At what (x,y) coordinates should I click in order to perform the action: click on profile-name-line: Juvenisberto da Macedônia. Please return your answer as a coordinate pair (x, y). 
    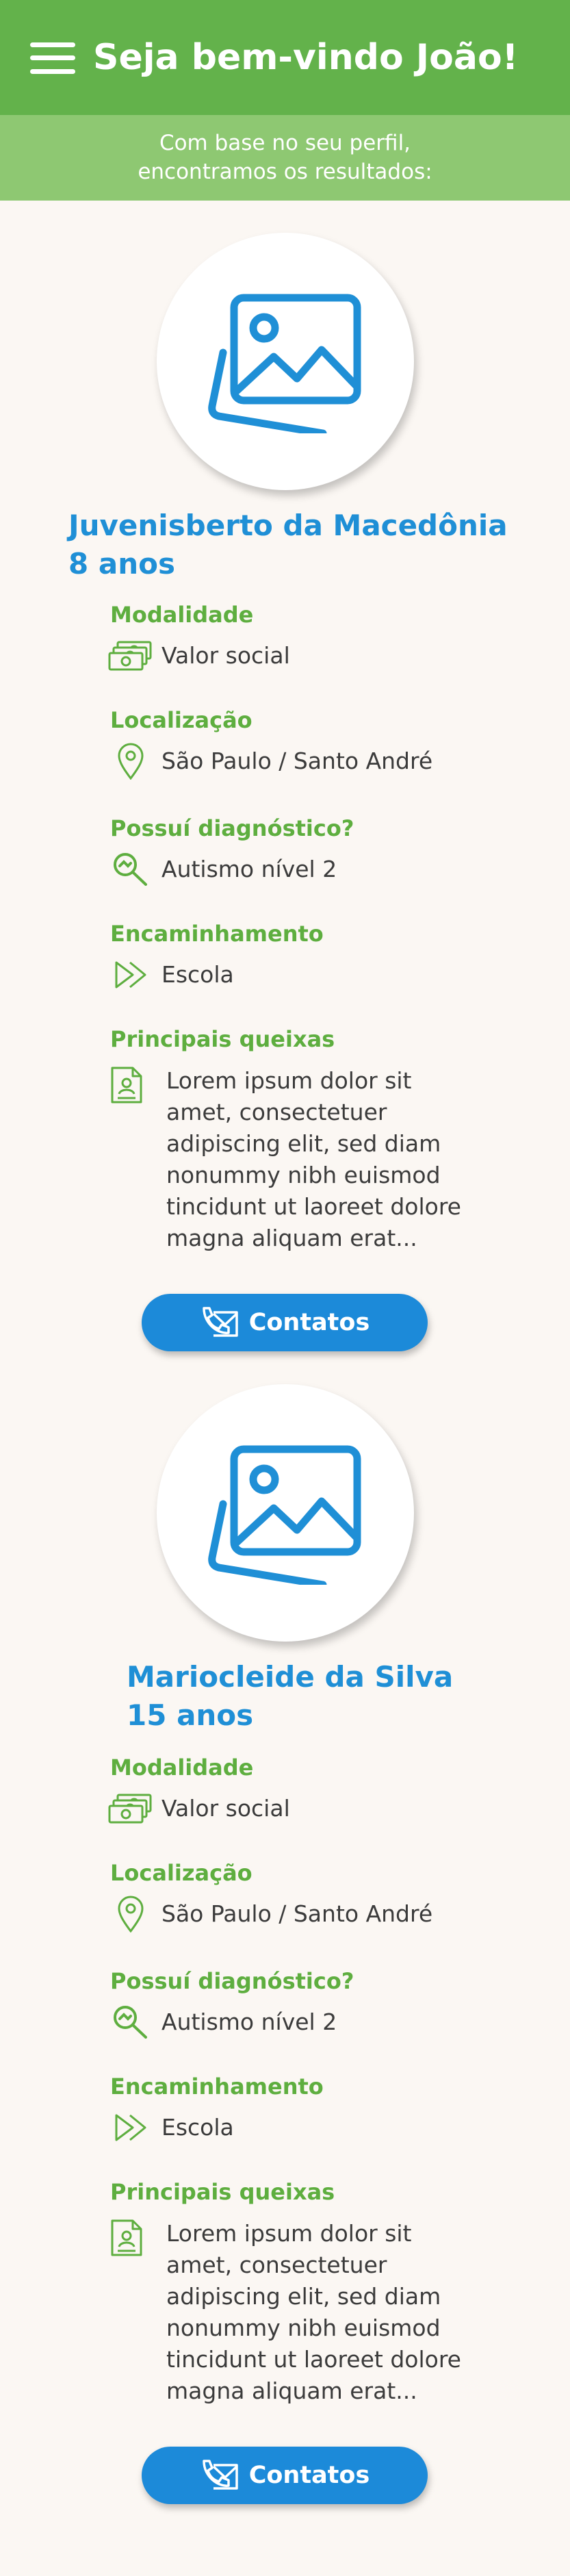
    Looking at the image, I should click on (288, 525).